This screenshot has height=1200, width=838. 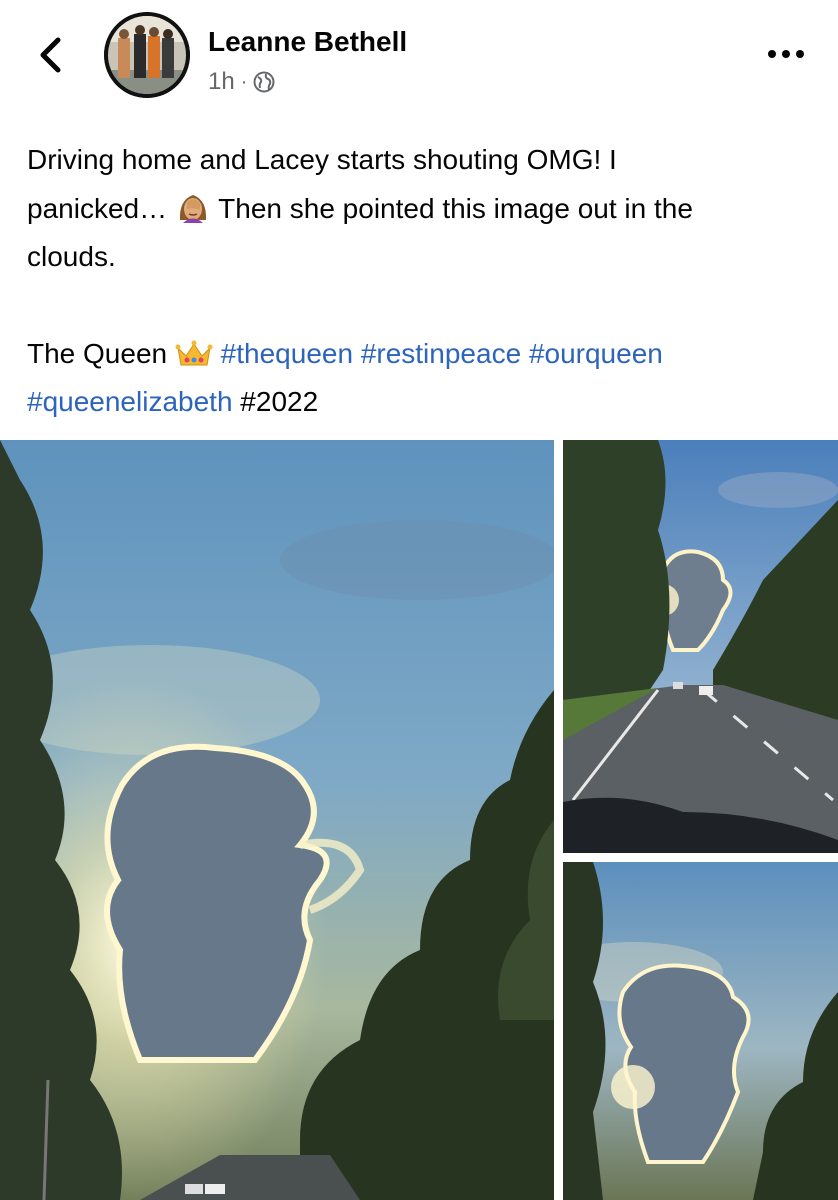 I want to click on road-photo, so click(x=700, y=646).